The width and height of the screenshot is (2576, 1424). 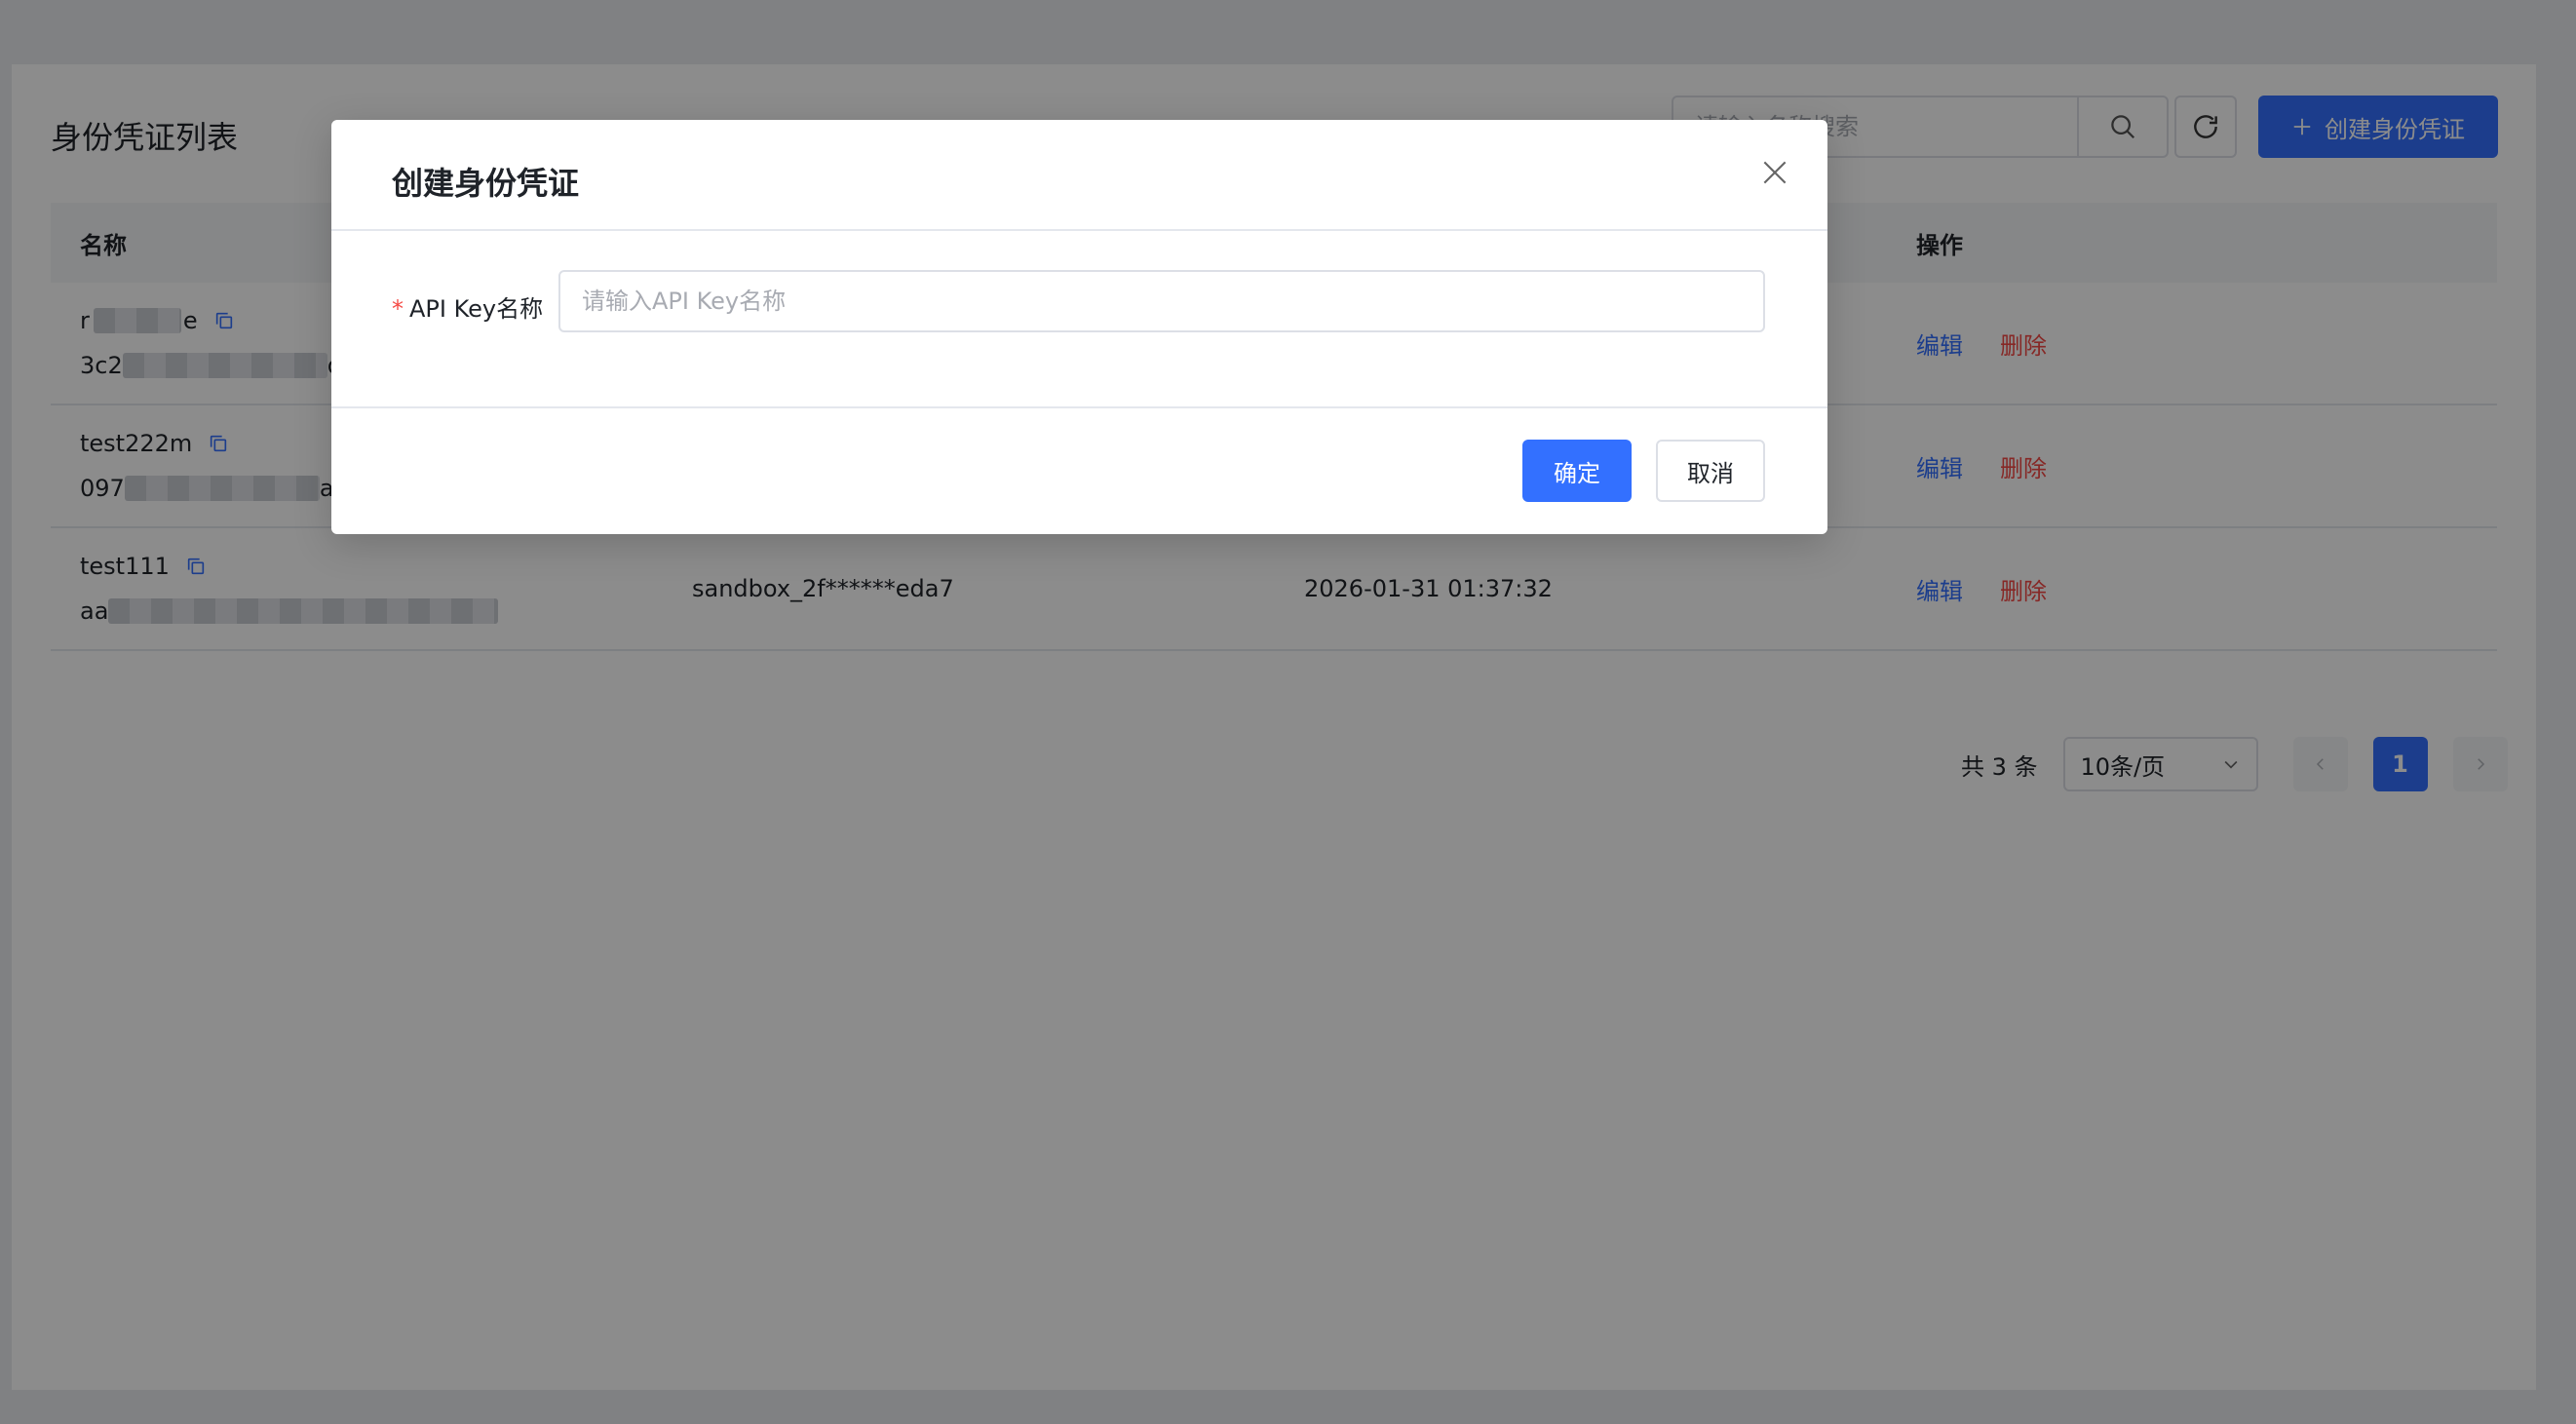 What do you see at coordinates (1161, 301) in the screenshot?
I see `api-key-name-input` at bounding box center [1161, 301].